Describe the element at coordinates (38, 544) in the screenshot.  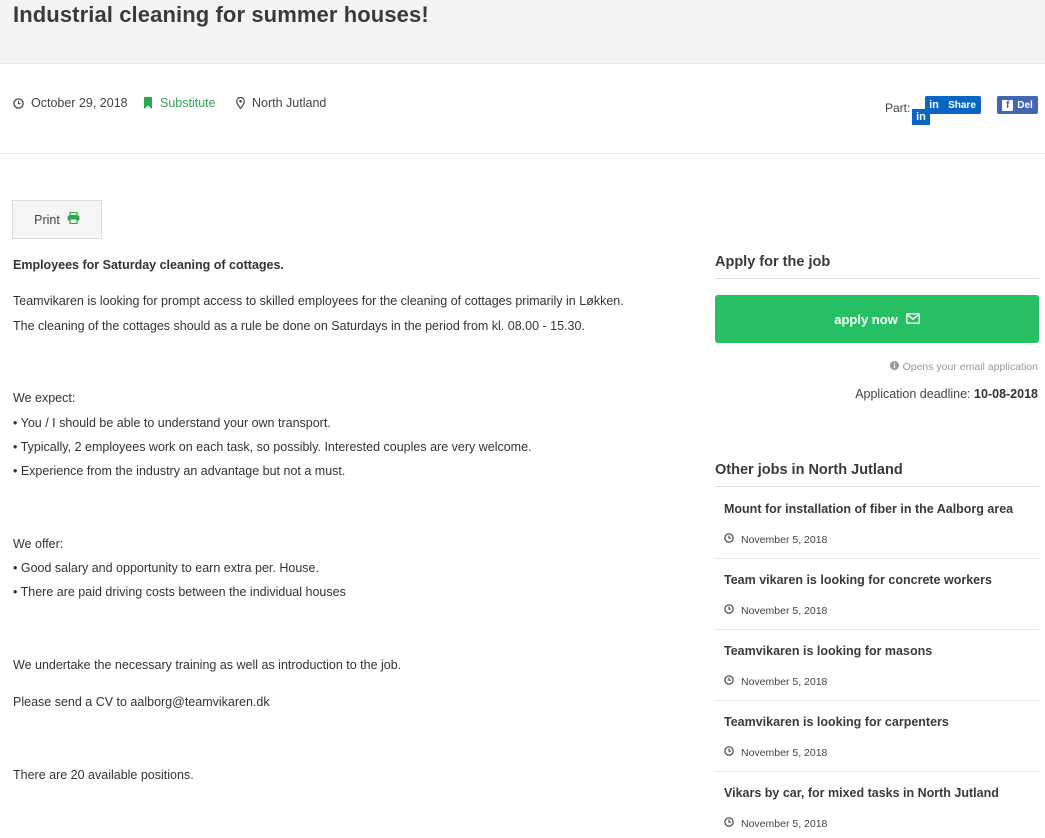
I see `offer-heading: We offer:` at that location.